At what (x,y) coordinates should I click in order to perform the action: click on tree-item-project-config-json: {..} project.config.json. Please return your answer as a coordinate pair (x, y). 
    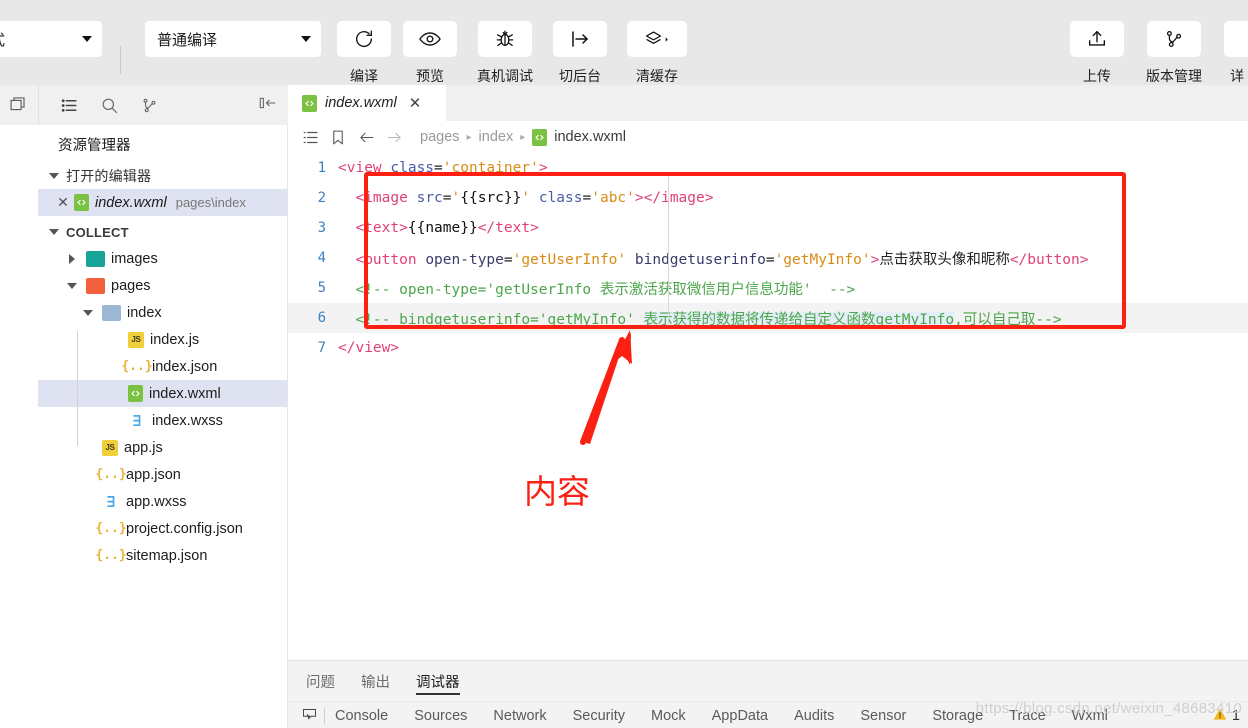
    Looking at the image, I should click on (162, 528).